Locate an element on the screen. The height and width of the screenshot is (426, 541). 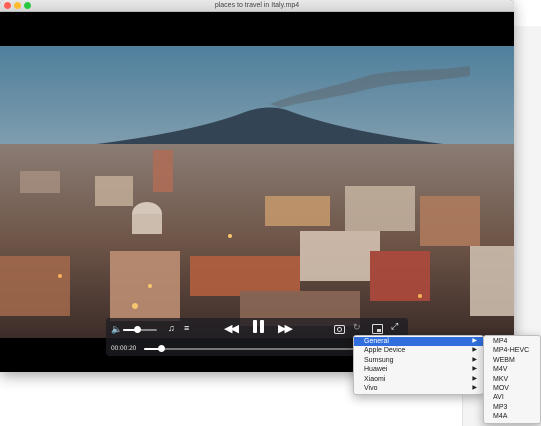
format-item-mkv: MKV is located at coordinates (512, 379).